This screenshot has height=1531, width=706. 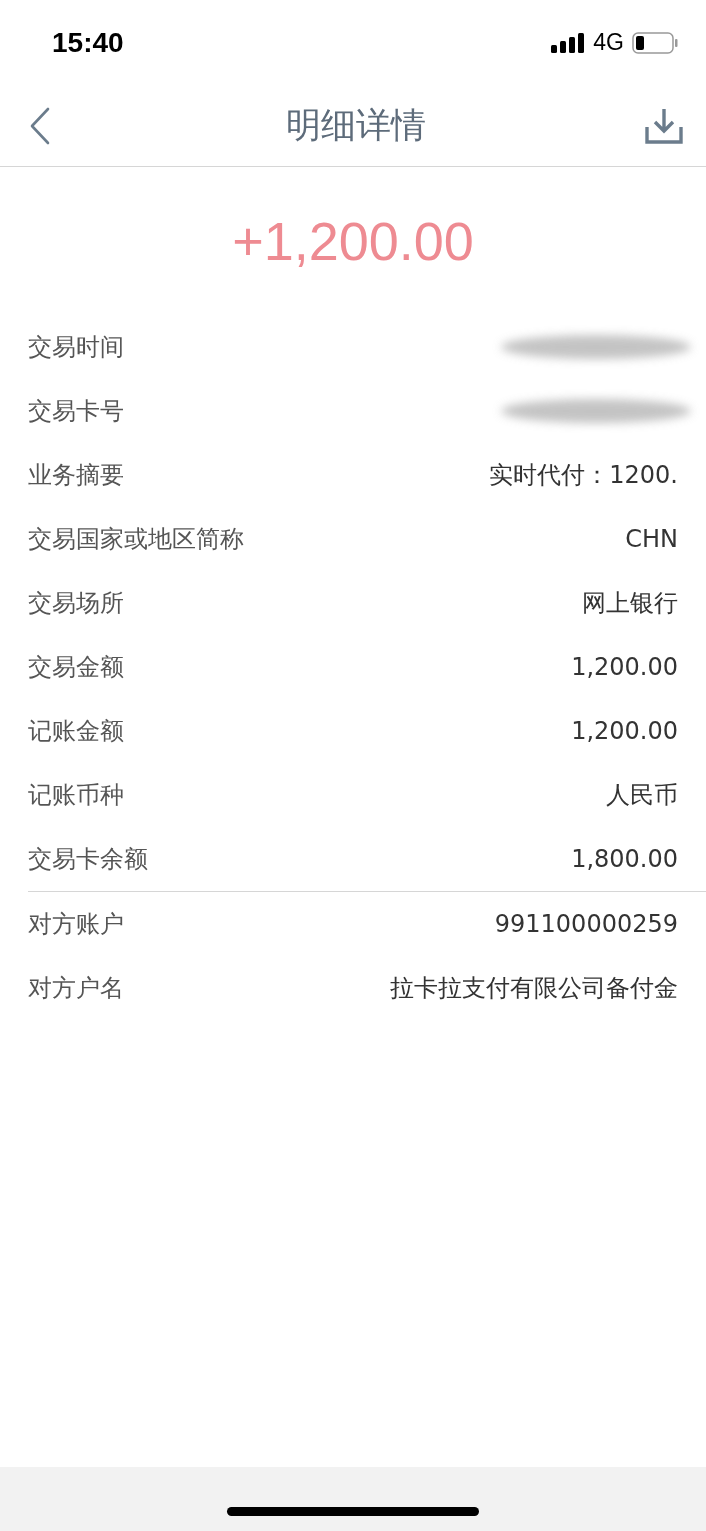 What do you see at coordinates (624, 859) in the screenshot?
I see `field-value: 1,800.00` at bounding box center [624, 859].